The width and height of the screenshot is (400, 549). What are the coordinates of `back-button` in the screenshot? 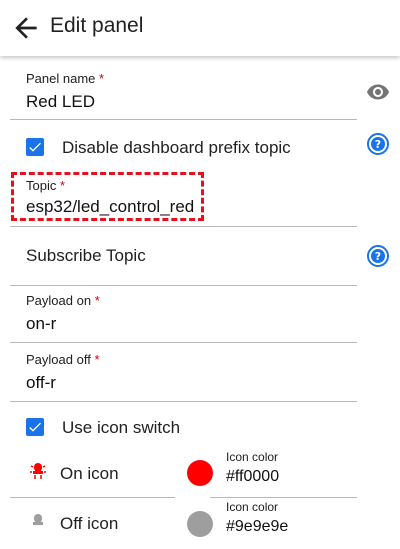 It's located at (26, 28).